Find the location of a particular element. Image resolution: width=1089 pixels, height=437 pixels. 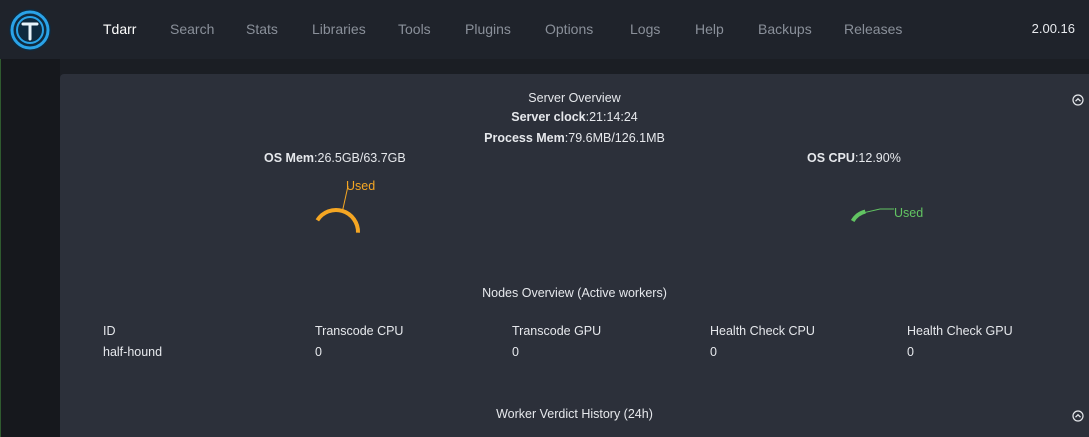

nav-item-plugins: Plugins is located at coordinates (488, 29).